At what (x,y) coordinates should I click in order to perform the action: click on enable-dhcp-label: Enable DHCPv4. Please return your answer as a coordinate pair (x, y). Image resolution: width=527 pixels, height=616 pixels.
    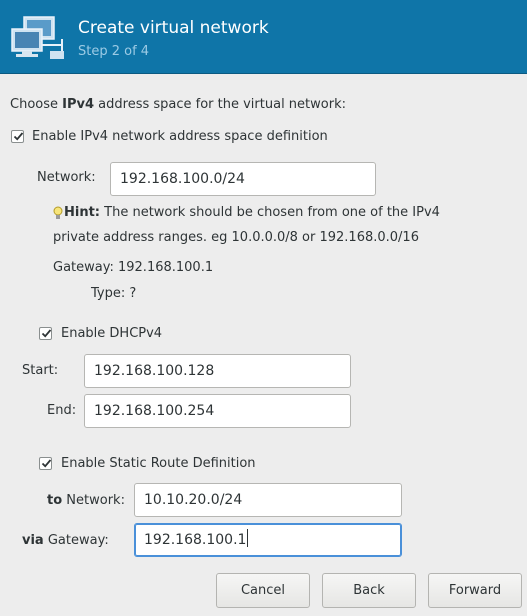
    Looking at the image, I should click on (111, 333).